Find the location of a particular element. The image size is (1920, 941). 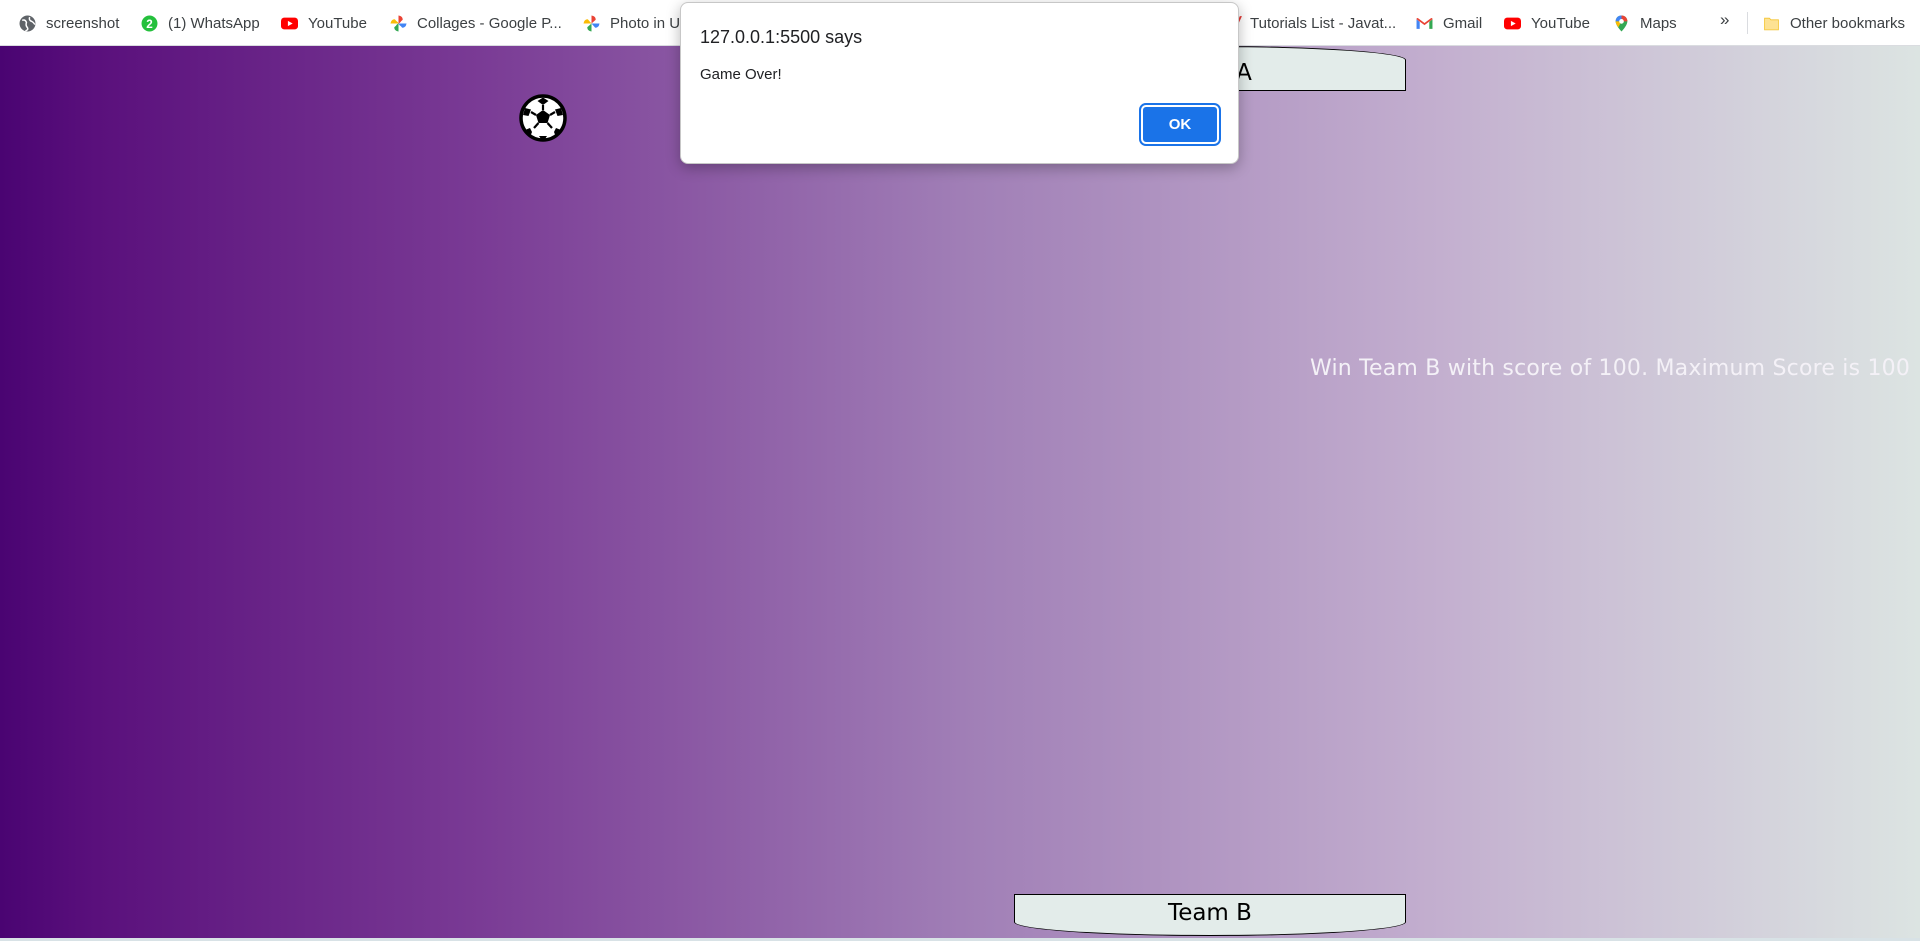

bookmark-other-bookmarks: Other bookmarks is located at coordinates (1834, 23).